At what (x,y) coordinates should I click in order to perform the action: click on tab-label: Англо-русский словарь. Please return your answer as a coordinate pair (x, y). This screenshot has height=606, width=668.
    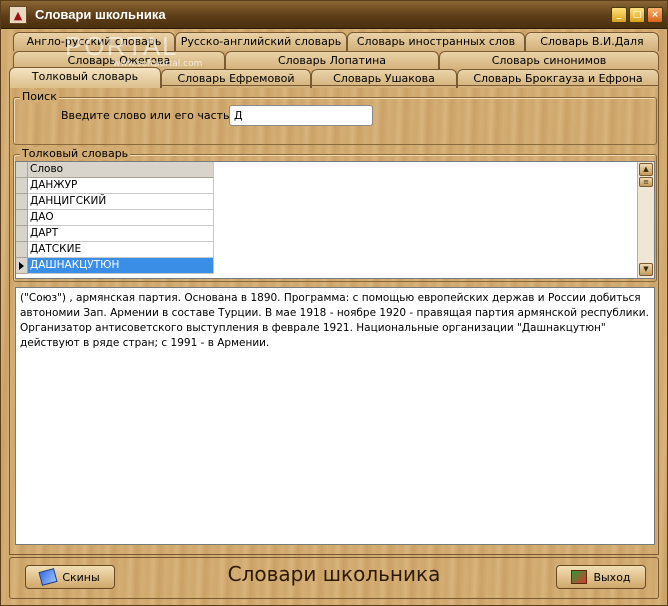
    Looking at the image, I should click on (94, 41).